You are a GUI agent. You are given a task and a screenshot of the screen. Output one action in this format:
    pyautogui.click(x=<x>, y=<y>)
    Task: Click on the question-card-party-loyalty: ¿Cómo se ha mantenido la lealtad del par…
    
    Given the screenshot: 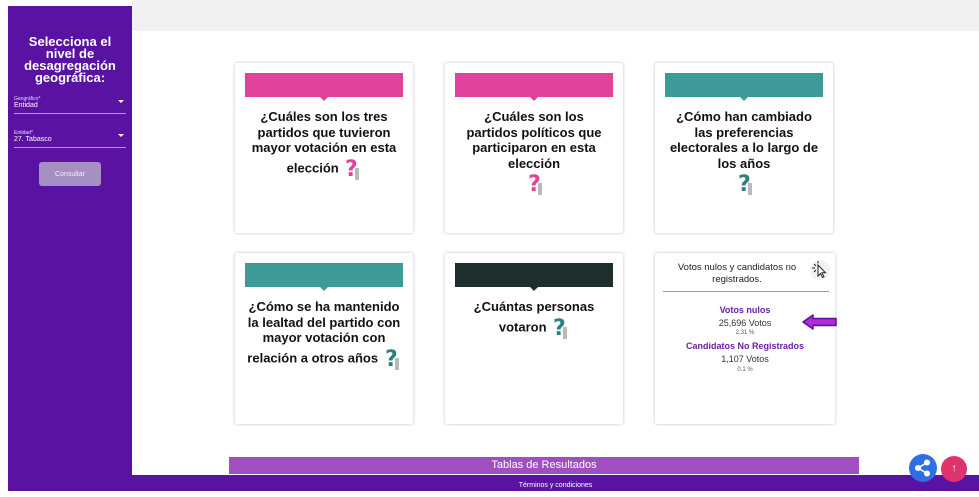 What is the action you would take?
    pyautogui.click(x=324, y=338)
    